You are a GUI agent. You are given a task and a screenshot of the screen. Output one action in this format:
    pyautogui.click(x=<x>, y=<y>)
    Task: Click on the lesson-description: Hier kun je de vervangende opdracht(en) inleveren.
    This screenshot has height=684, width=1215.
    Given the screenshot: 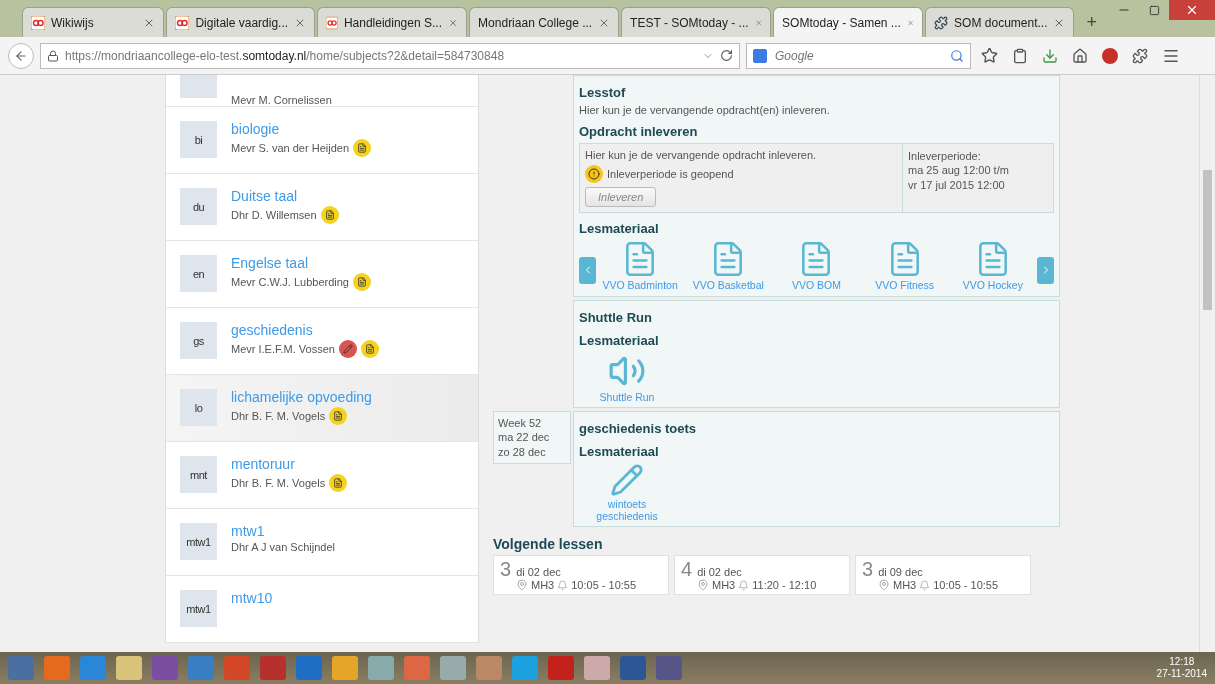 What is the action you would take?
    pyautogui.click(x=705, y=110)
    